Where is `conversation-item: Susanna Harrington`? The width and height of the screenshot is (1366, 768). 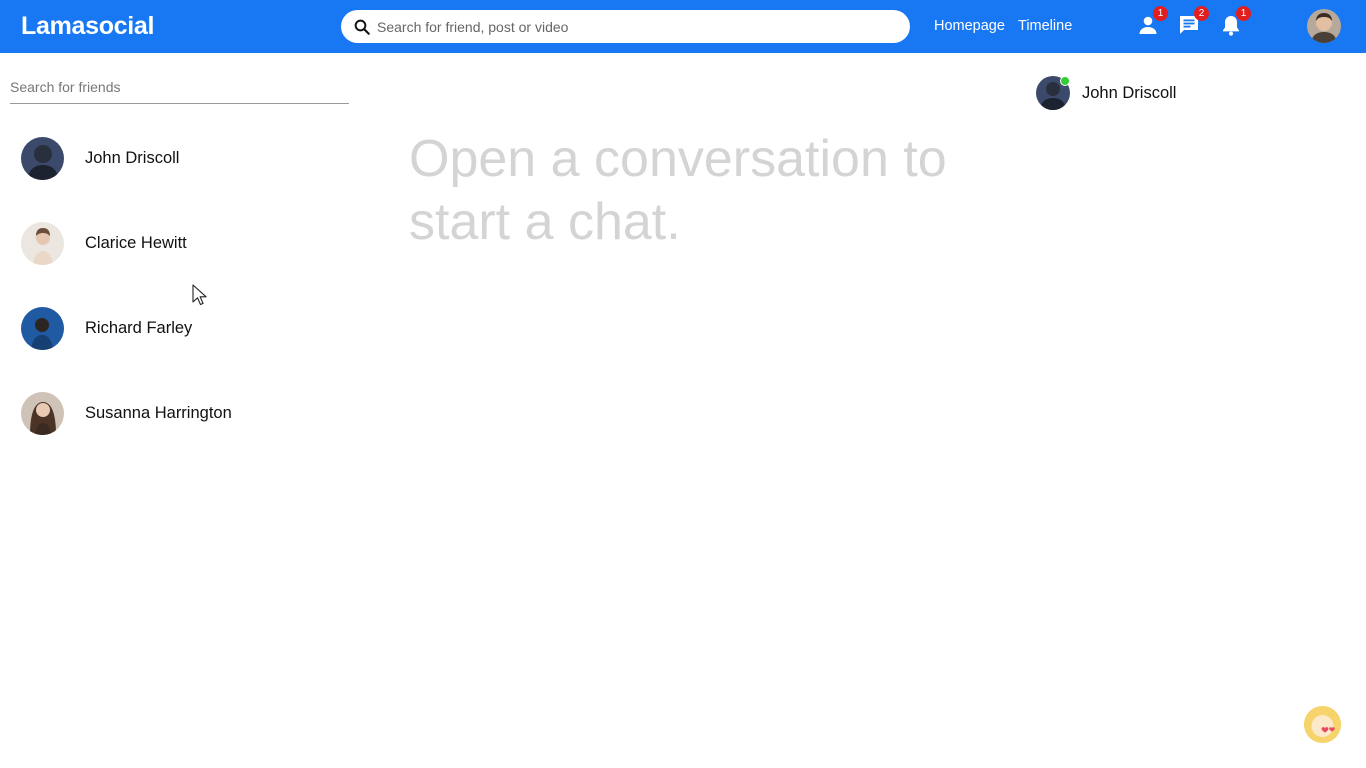
conversation-item: Susanna Harrington is located at coordinates (181, 413).